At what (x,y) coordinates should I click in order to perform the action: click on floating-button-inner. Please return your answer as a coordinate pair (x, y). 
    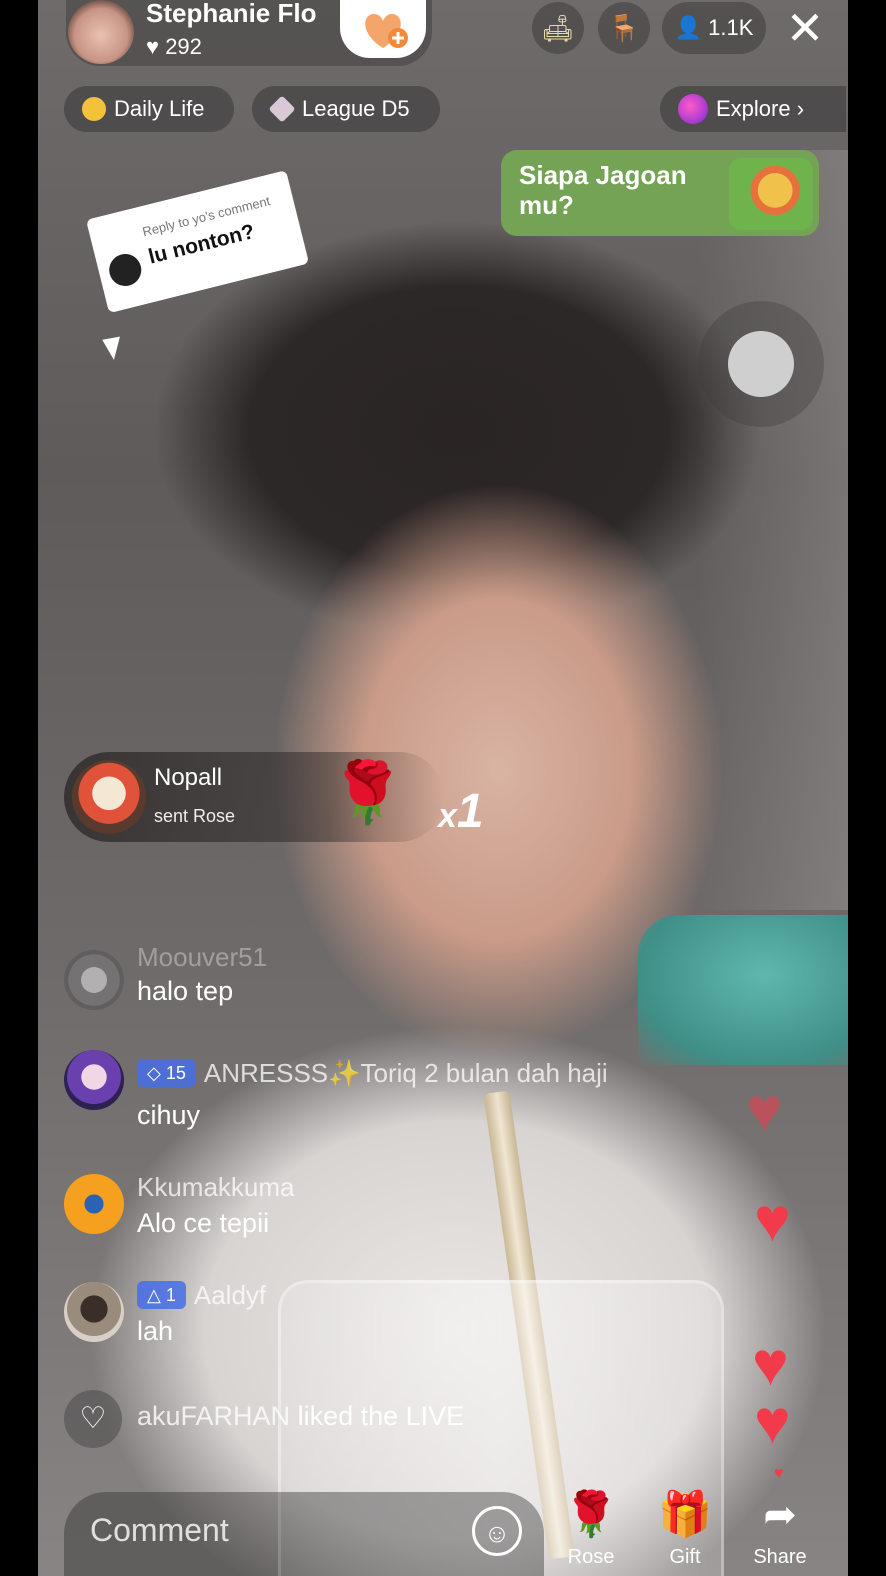
    Looking at the image, I should click on (761, 364).